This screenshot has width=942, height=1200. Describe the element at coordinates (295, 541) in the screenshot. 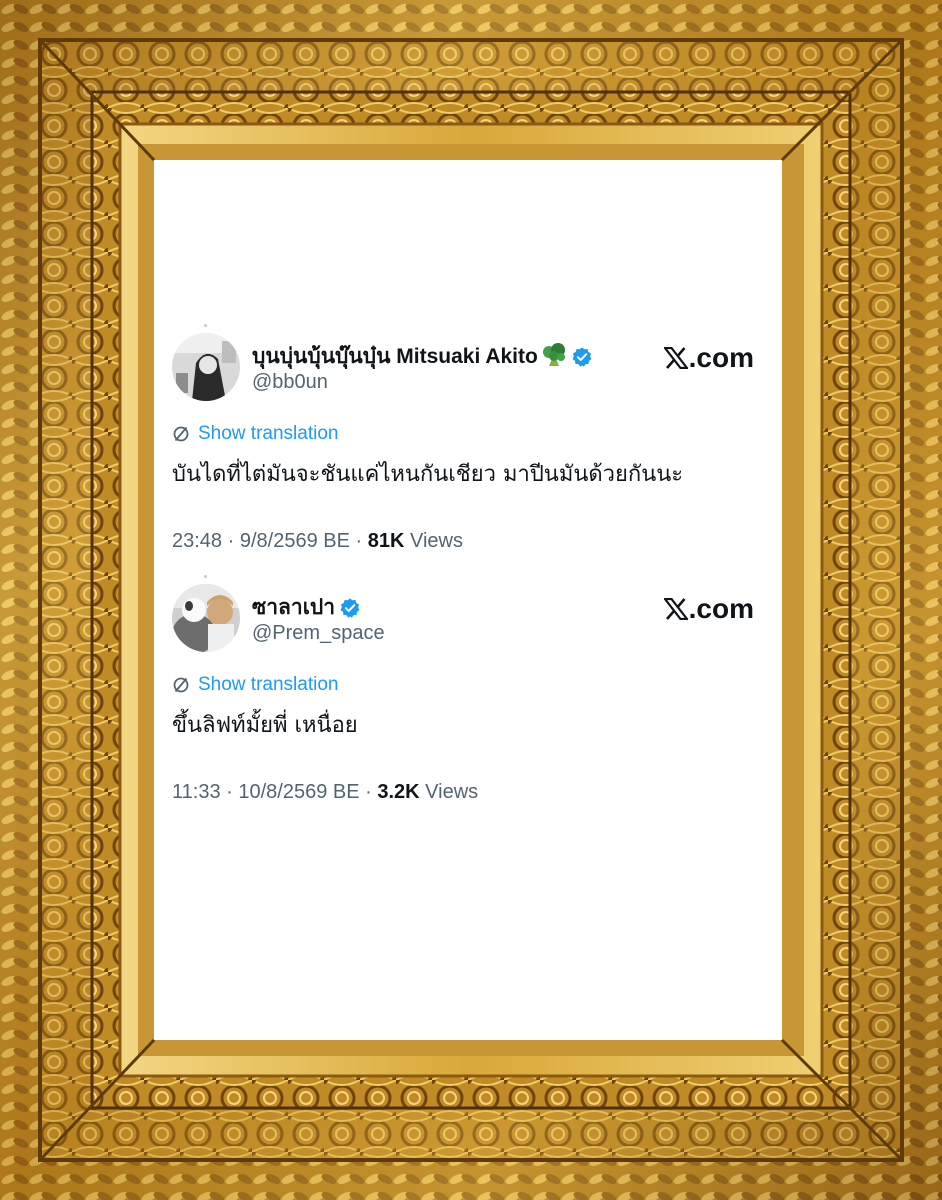

I see `tweet-date: 9/8/2569 BE` at that location.